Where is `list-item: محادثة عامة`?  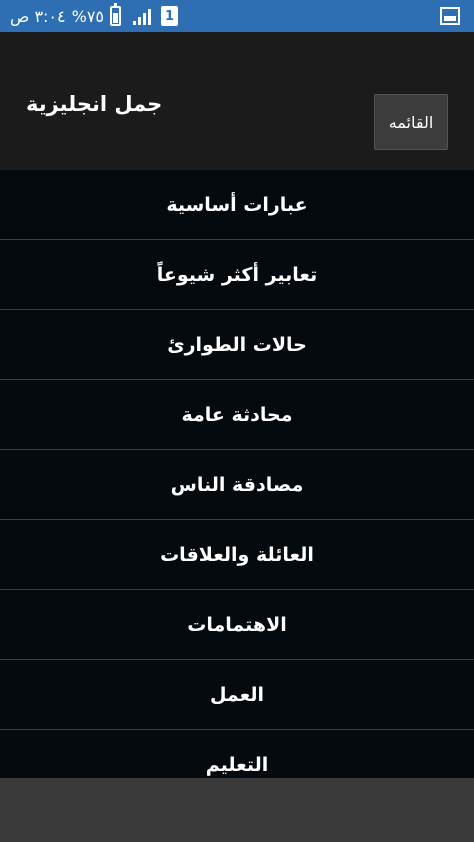
list-item: محادثة عامة is located at coordinates (237, 415).